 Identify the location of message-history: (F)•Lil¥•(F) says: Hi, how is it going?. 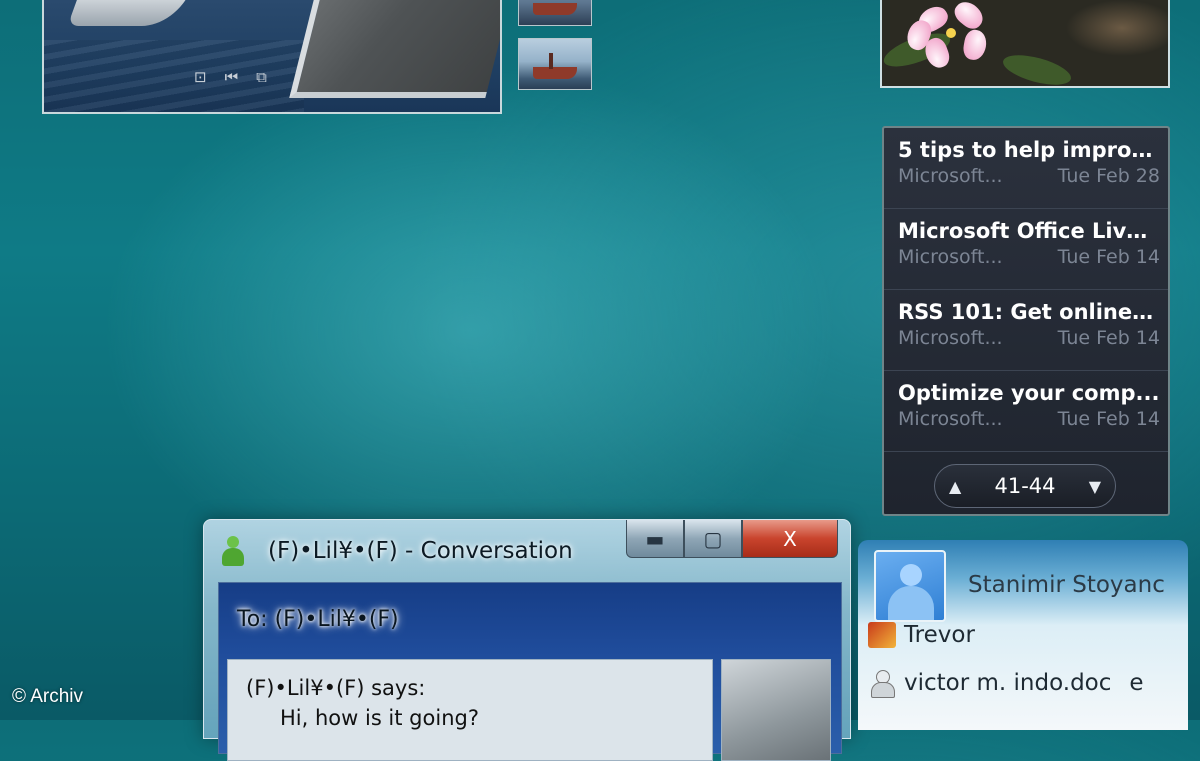
(470, 710).